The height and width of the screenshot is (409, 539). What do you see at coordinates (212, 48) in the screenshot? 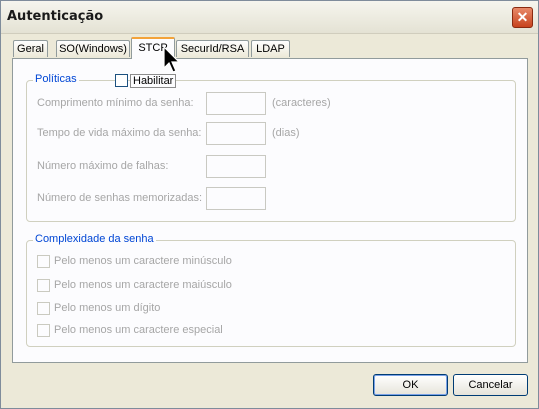
I see `tab-securid-rsa: SecurId/RSA` at bounding box center [212, 48].